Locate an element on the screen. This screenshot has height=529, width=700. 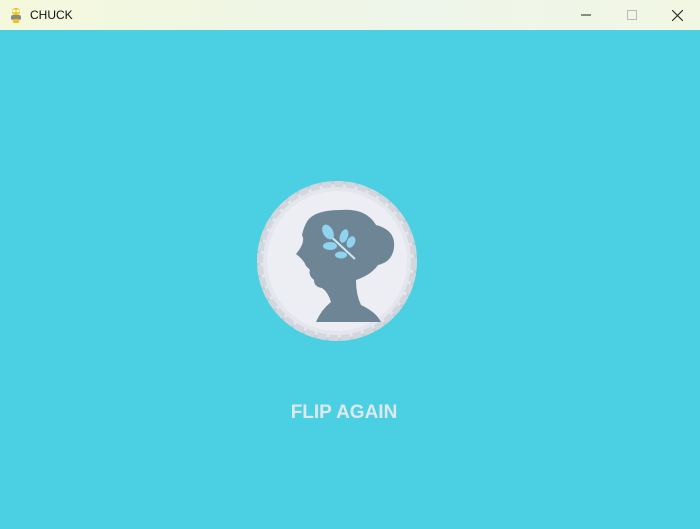
close-button is located at coordinates (677, 15).